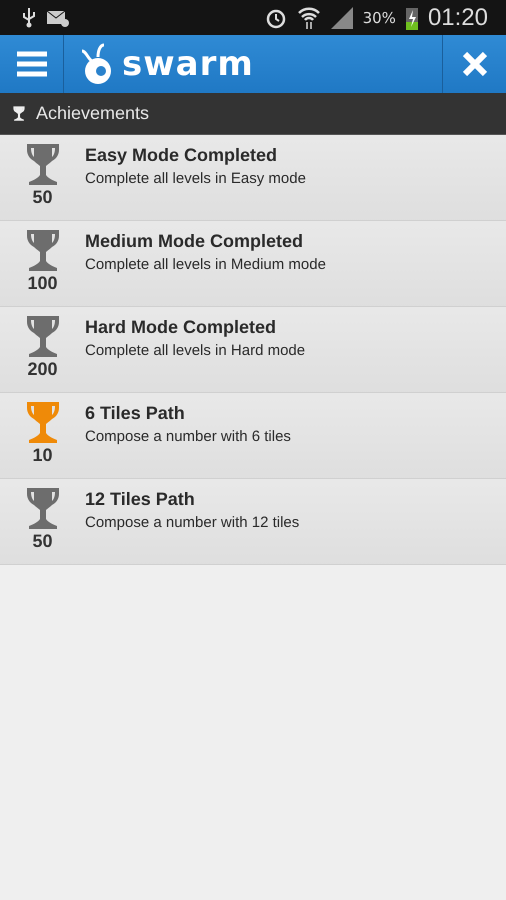 This screenshot has height=900, width=506. What do you see at coordinates (379, 17) in the screenshot?
I see `battery-percent: 30%` at bounding box center [379, 17].